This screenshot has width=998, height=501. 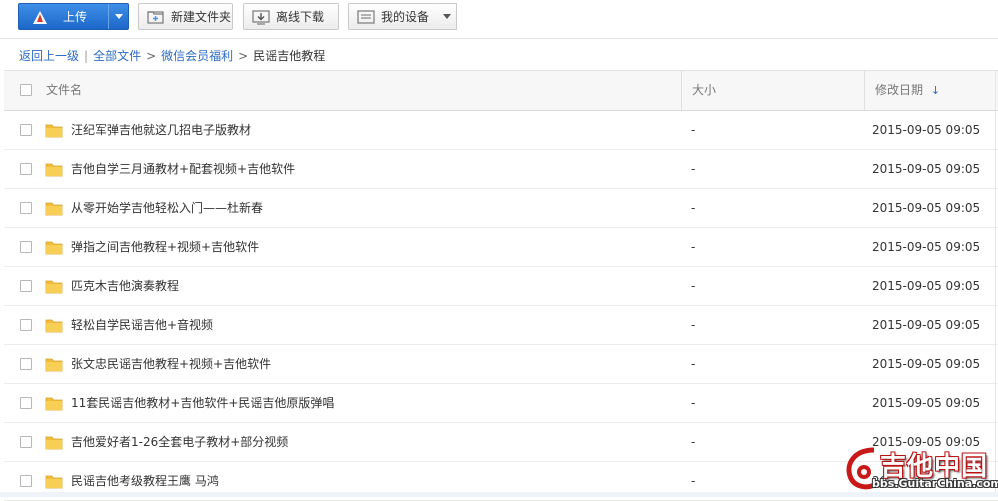 What do you see at coordinates (26, 90) in the screenshot?
I see `select-all-checkbox` at bounding box center [26, 90].